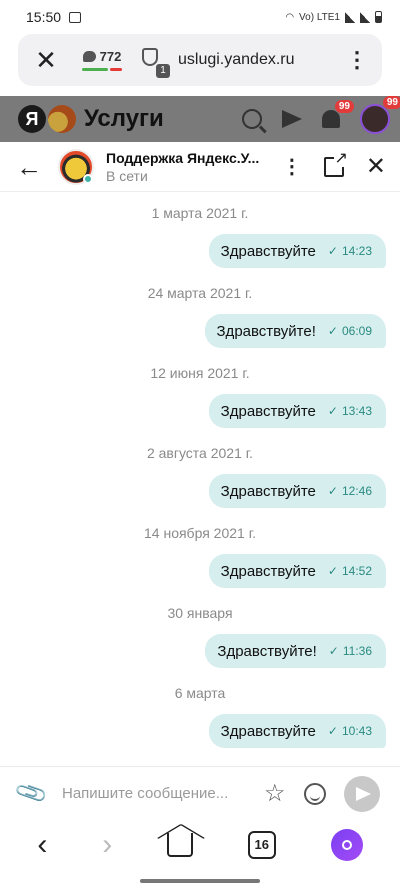 The width and height of the screenshot is (400, 889). I want to click on message-time: ✓ 14:52, so click(350, 571).